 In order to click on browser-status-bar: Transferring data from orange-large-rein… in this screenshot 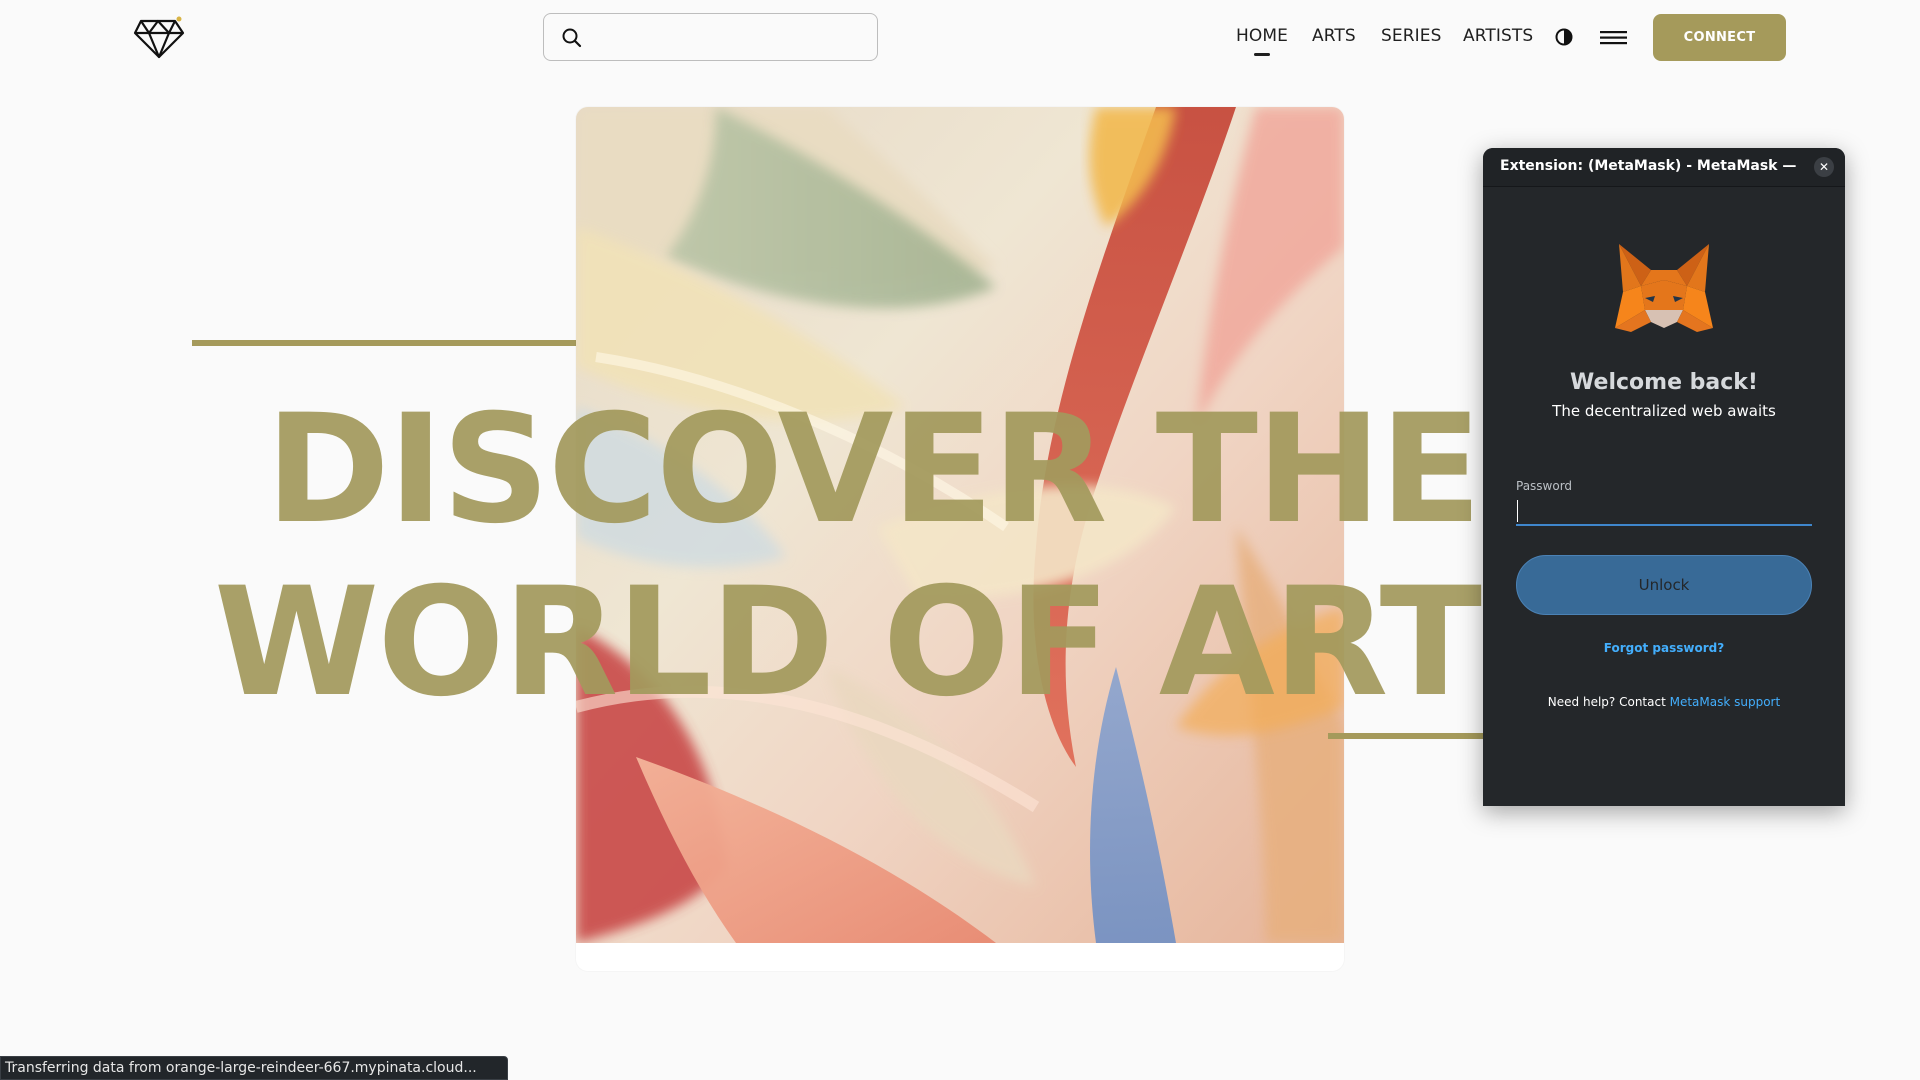, I will do `click(254, 1068)`.